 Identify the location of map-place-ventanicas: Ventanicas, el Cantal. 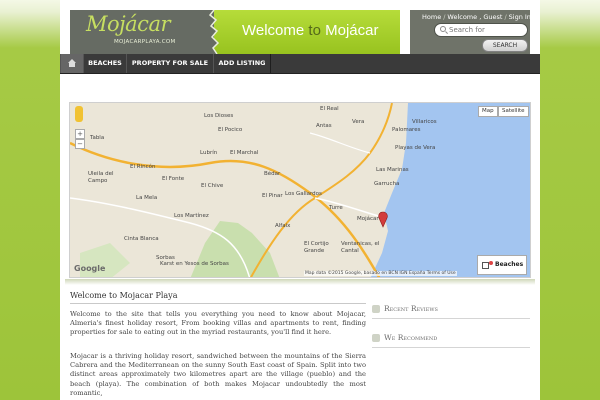
(360, 247).